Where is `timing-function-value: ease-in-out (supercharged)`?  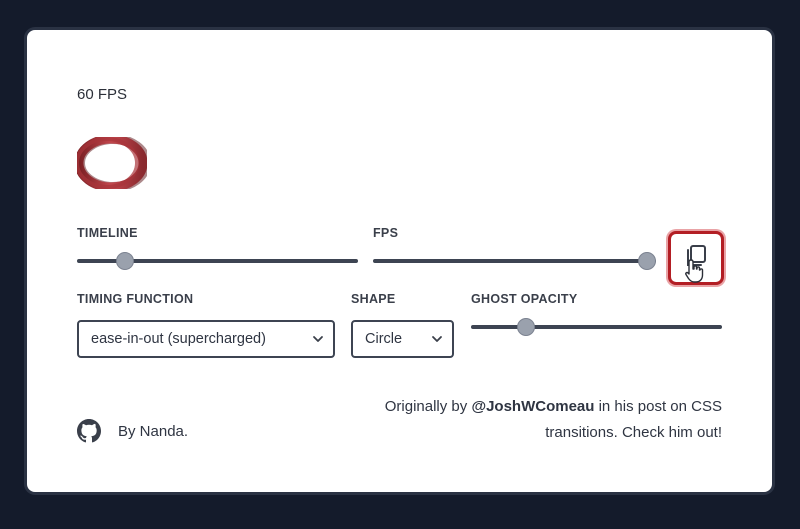 timing-function-value: ease-in-out (supercharged) is located at coordinates (178, 339).